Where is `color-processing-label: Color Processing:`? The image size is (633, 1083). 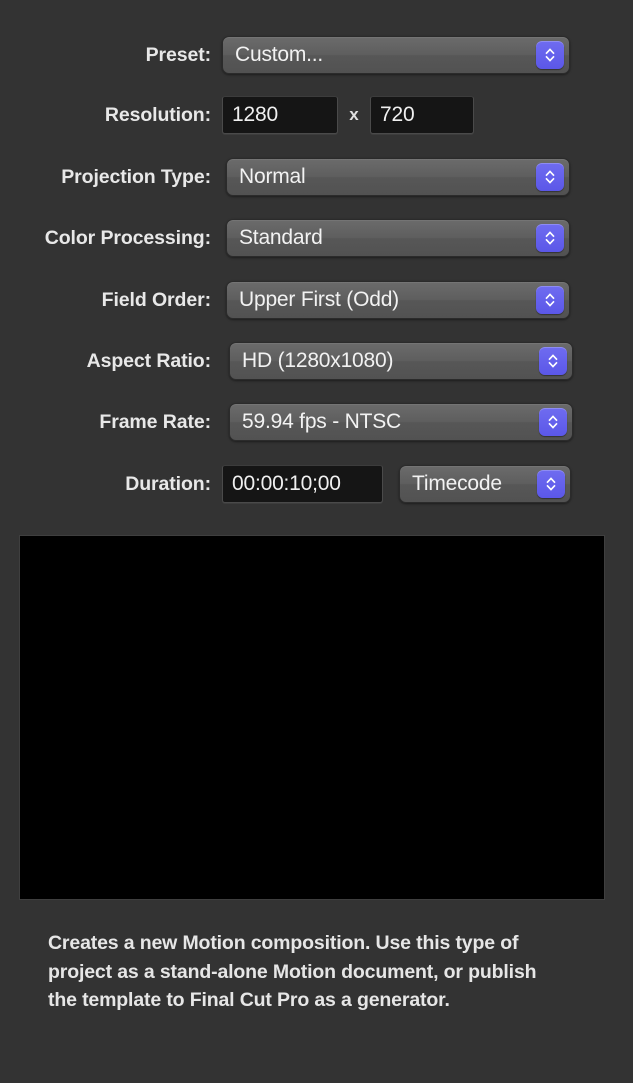 color-processing-label: Color Processing: is located at coordinates (127, 237).